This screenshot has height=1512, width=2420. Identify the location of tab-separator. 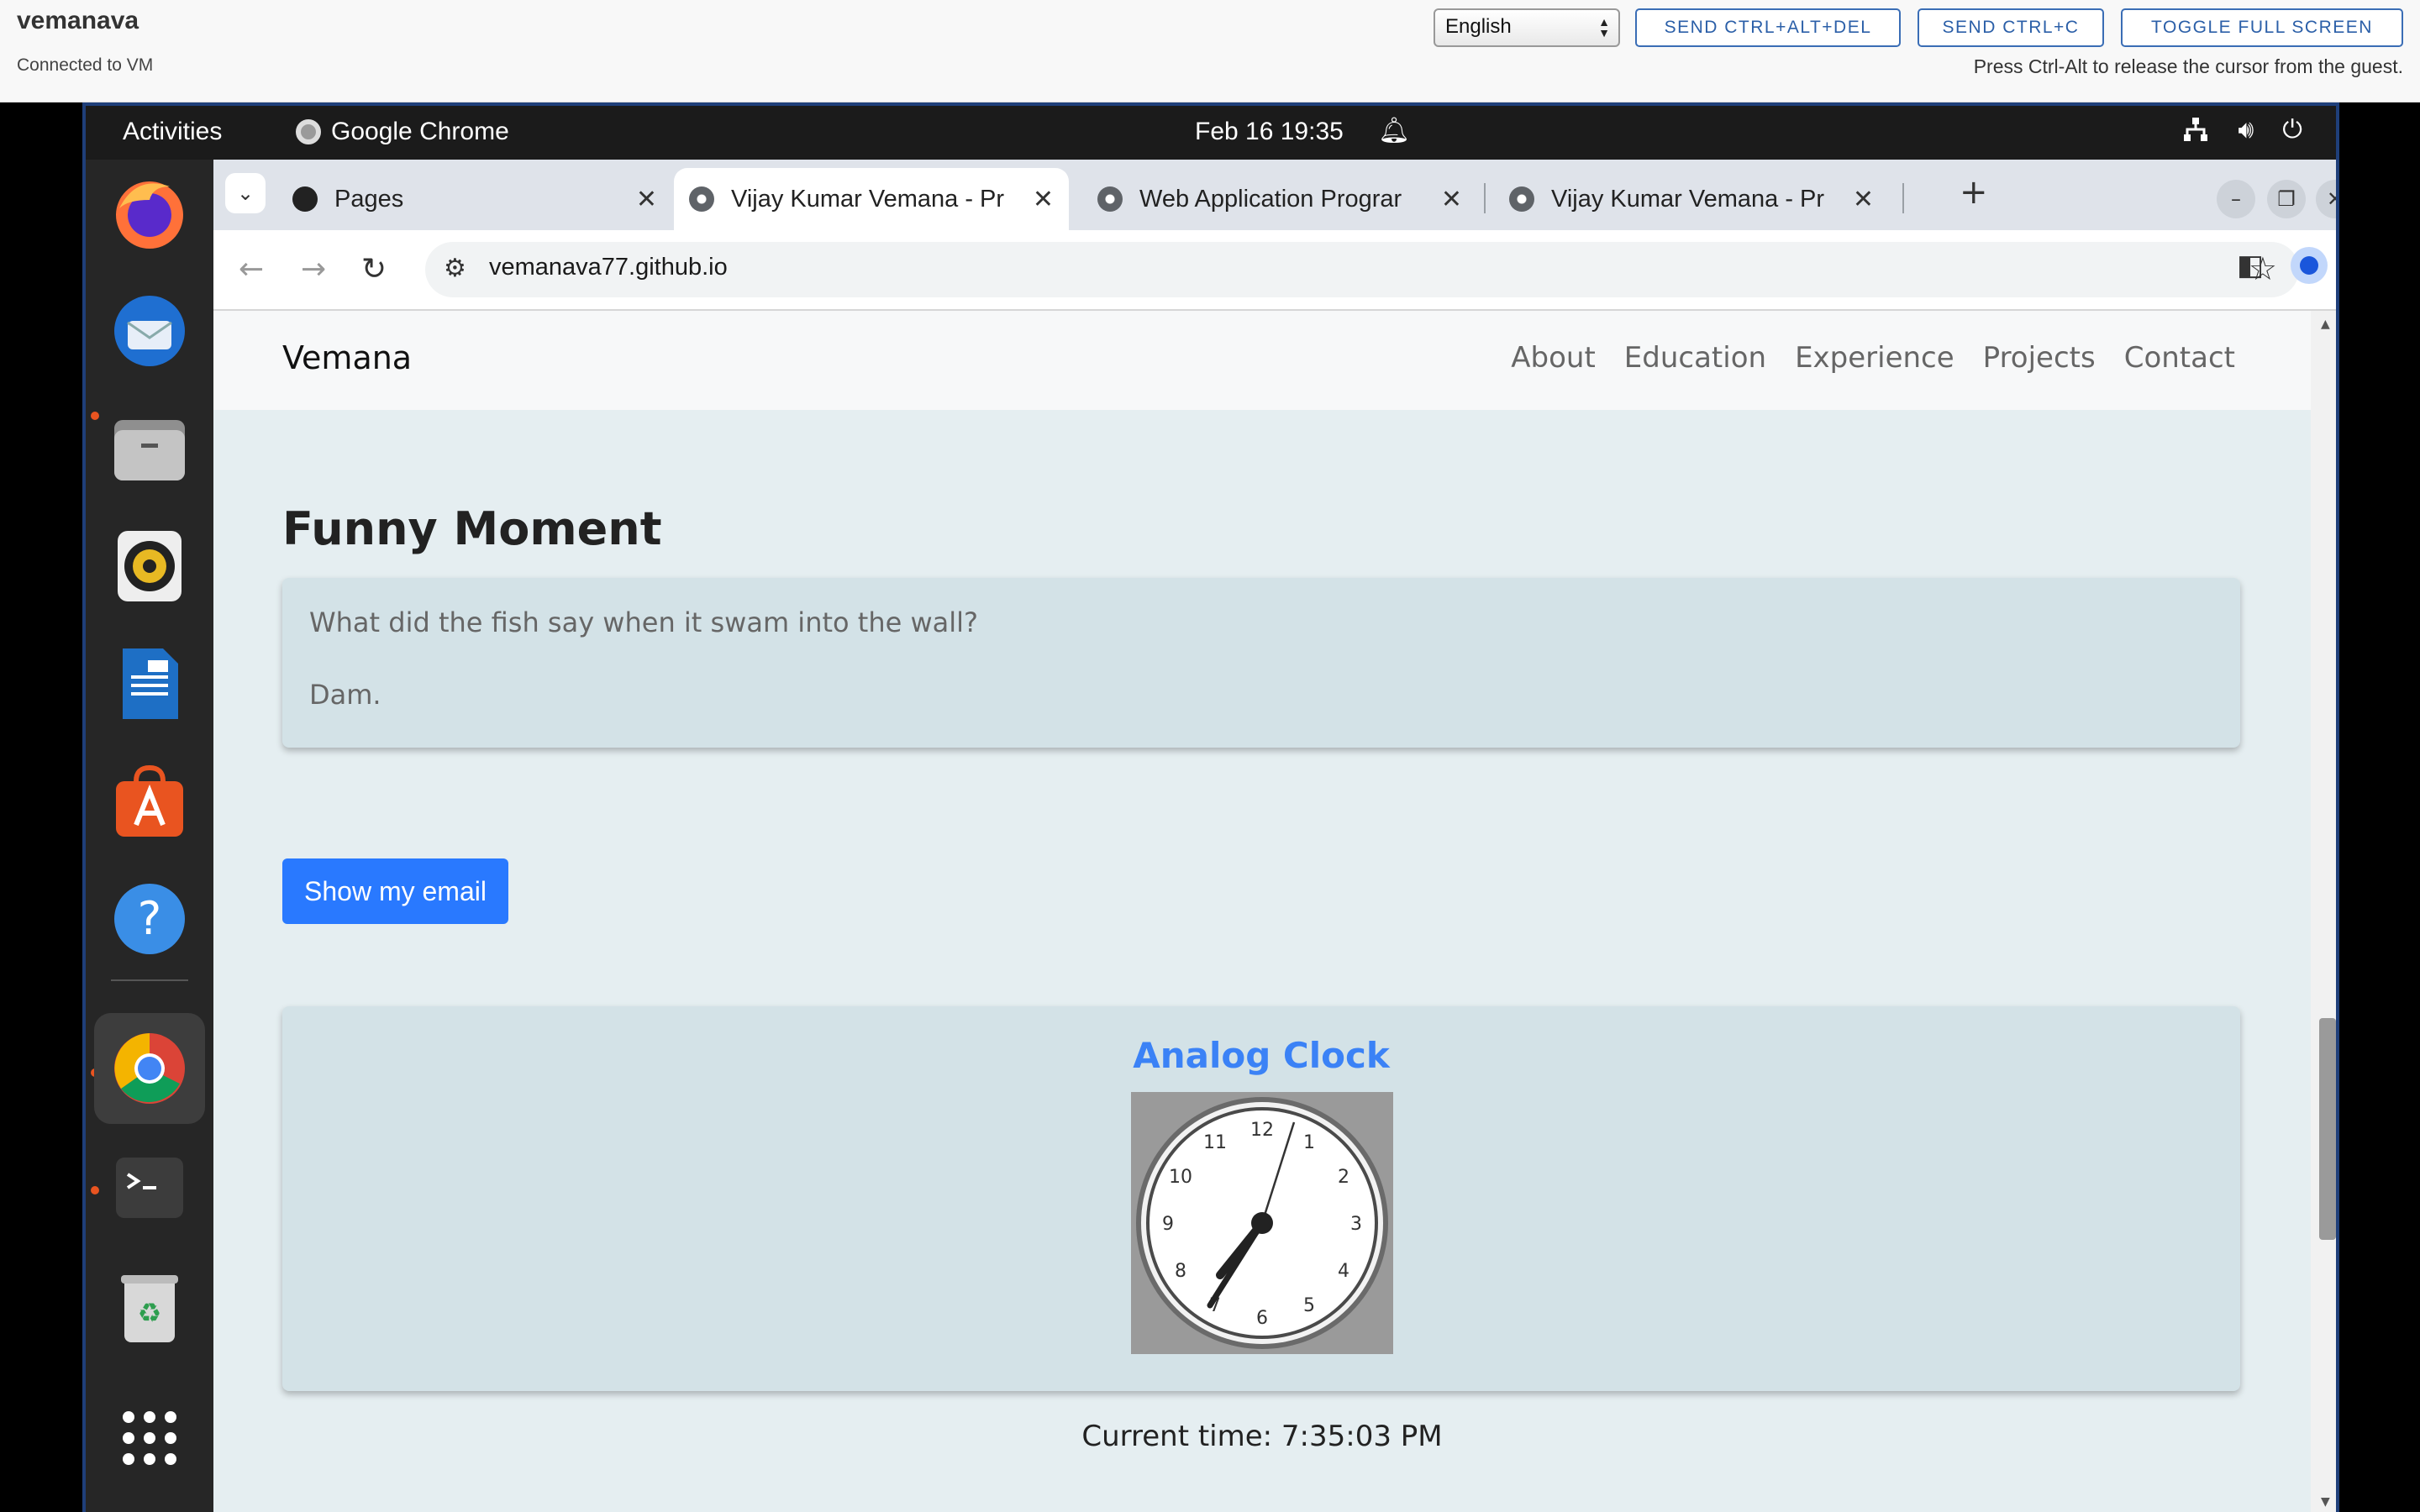
(1903, 198).